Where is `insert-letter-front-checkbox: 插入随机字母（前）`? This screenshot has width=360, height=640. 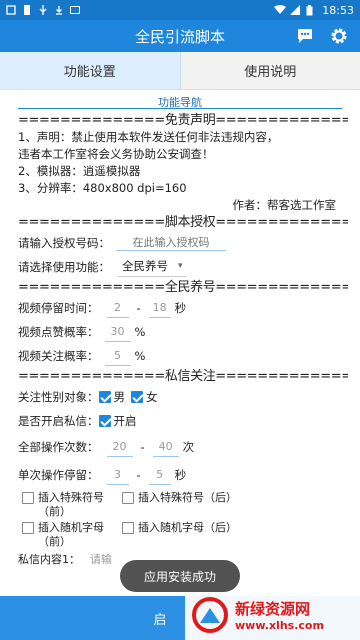 insert-letter-front-checkbox: 插入随机字母（前） is located at coordinates (72, 535).